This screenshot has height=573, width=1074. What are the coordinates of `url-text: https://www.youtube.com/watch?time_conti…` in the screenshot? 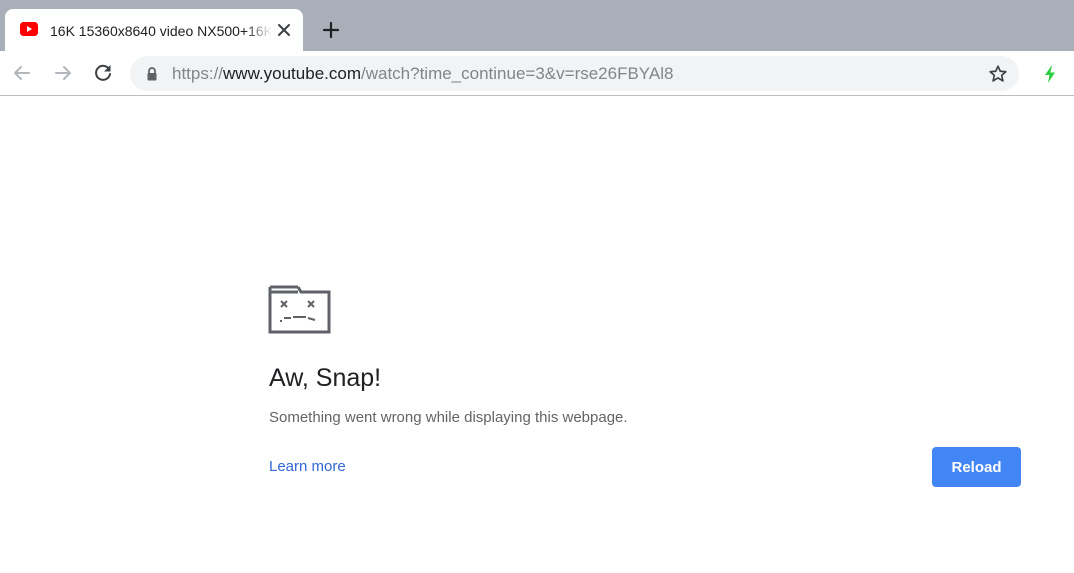 It's located at (422, 74).